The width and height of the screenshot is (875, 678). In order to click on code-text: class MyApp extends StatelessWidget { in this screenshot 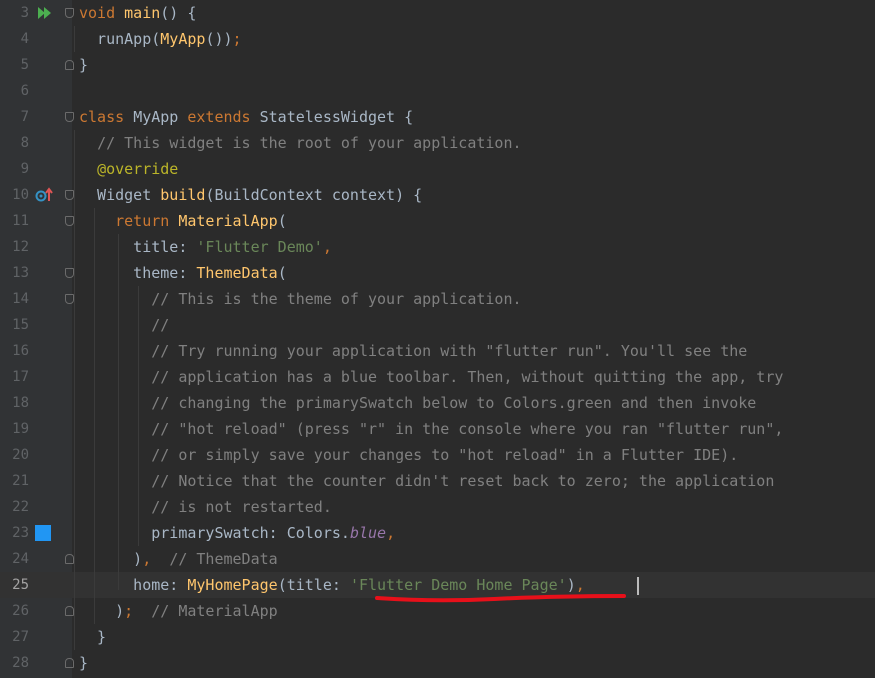, I will do `click(246, 117)`.